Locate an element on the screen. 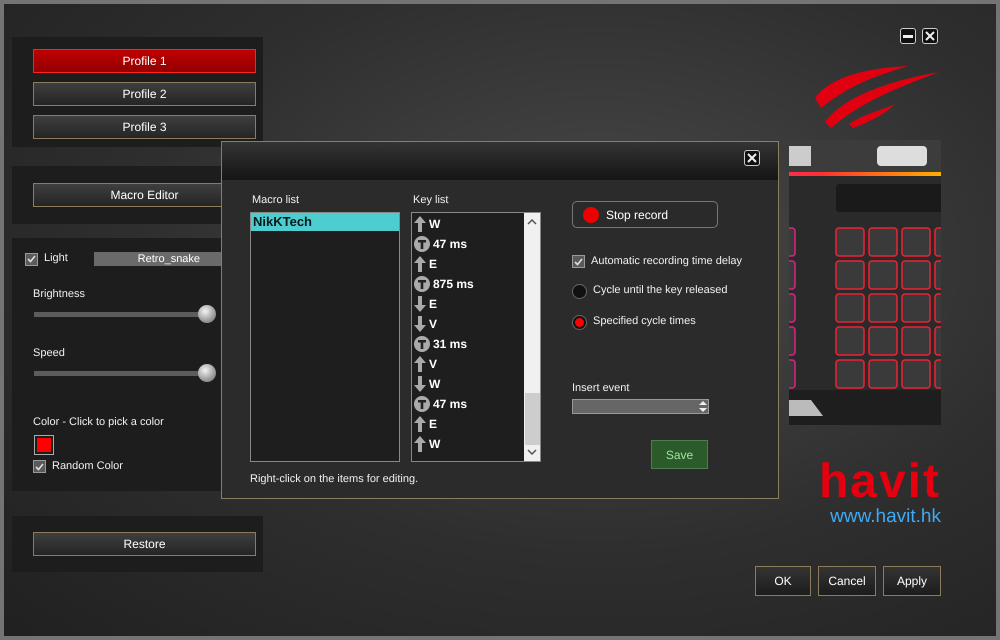 This screenshot has height=640, width=1000. color-swatch is located at coordinates (44, 445).